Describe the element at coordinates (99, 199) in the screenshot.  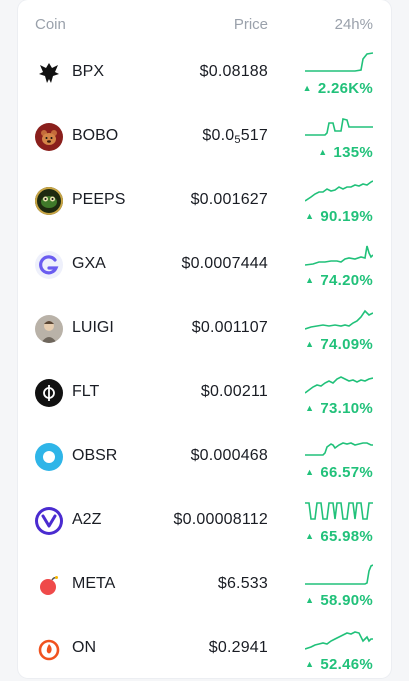
I see `coin-symbol: PEEPS` at that location.